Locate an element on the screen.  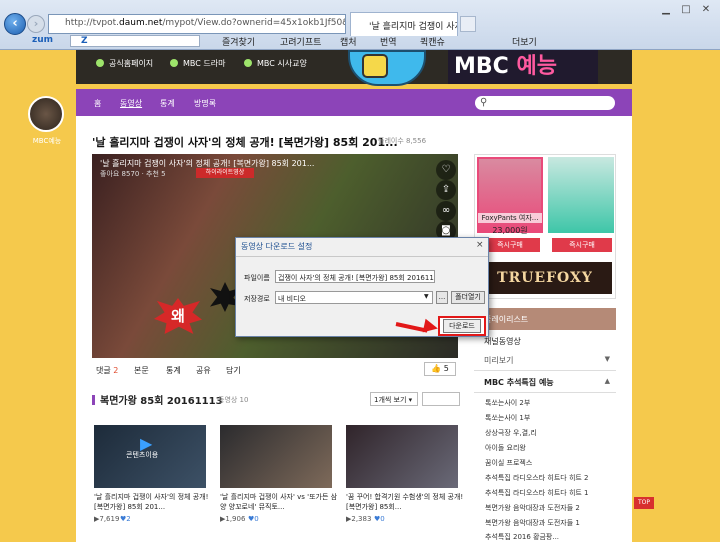
tab-stats: 통계 is located at coordinates (173, 370).